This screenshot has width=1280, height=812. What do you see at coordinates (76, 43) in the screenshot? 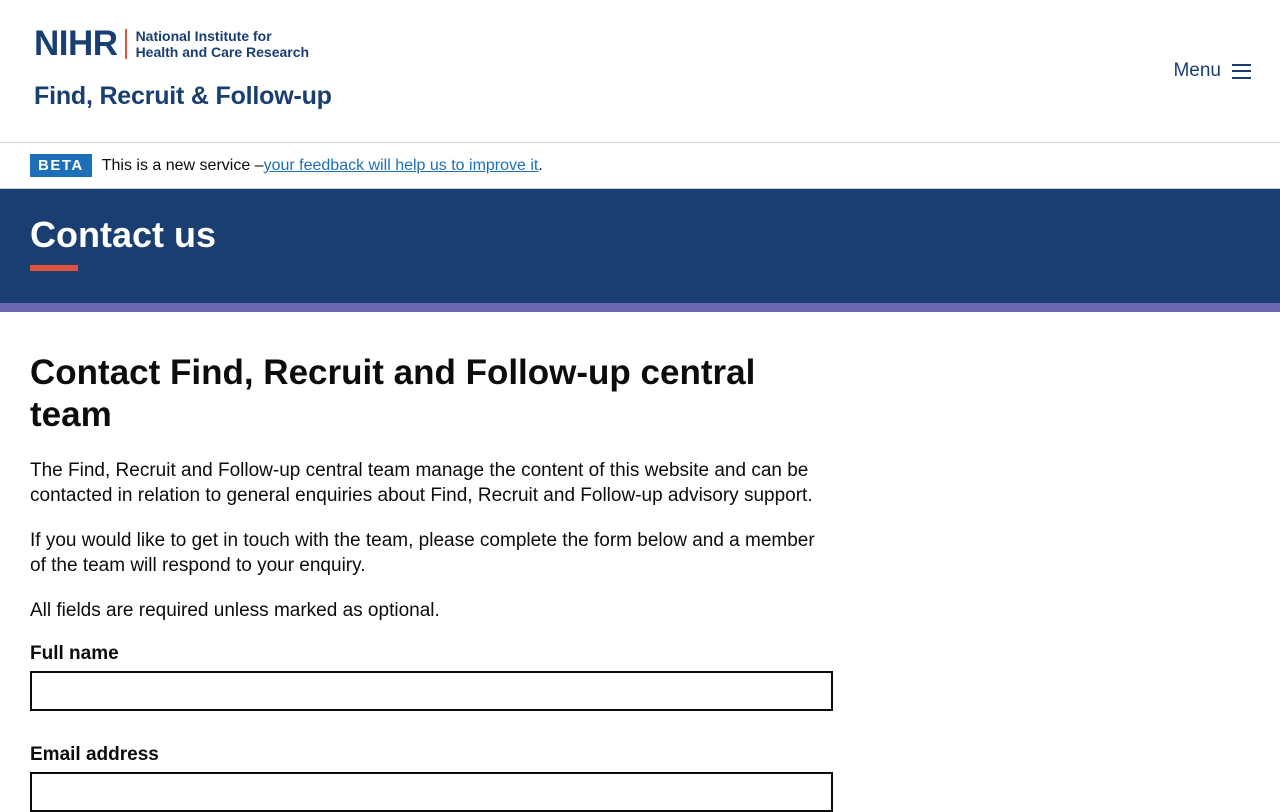
I see `logo-mark: NIHR` at bounding box center [76, 43].